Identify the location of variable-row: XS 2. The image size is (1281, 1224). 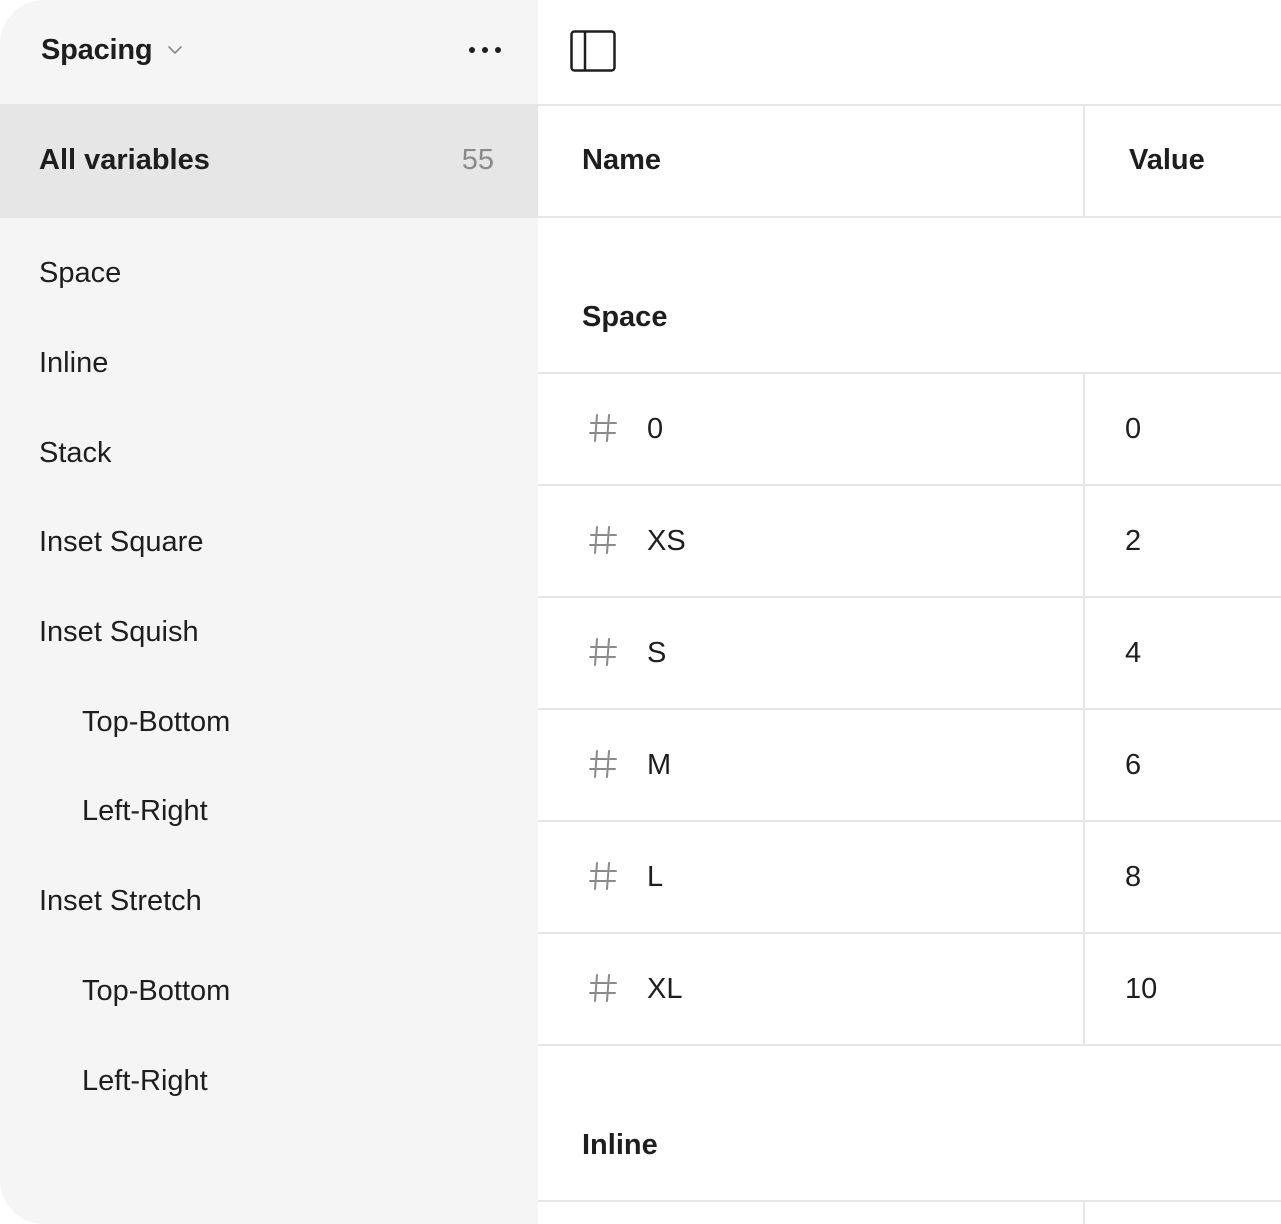
(909, 542).